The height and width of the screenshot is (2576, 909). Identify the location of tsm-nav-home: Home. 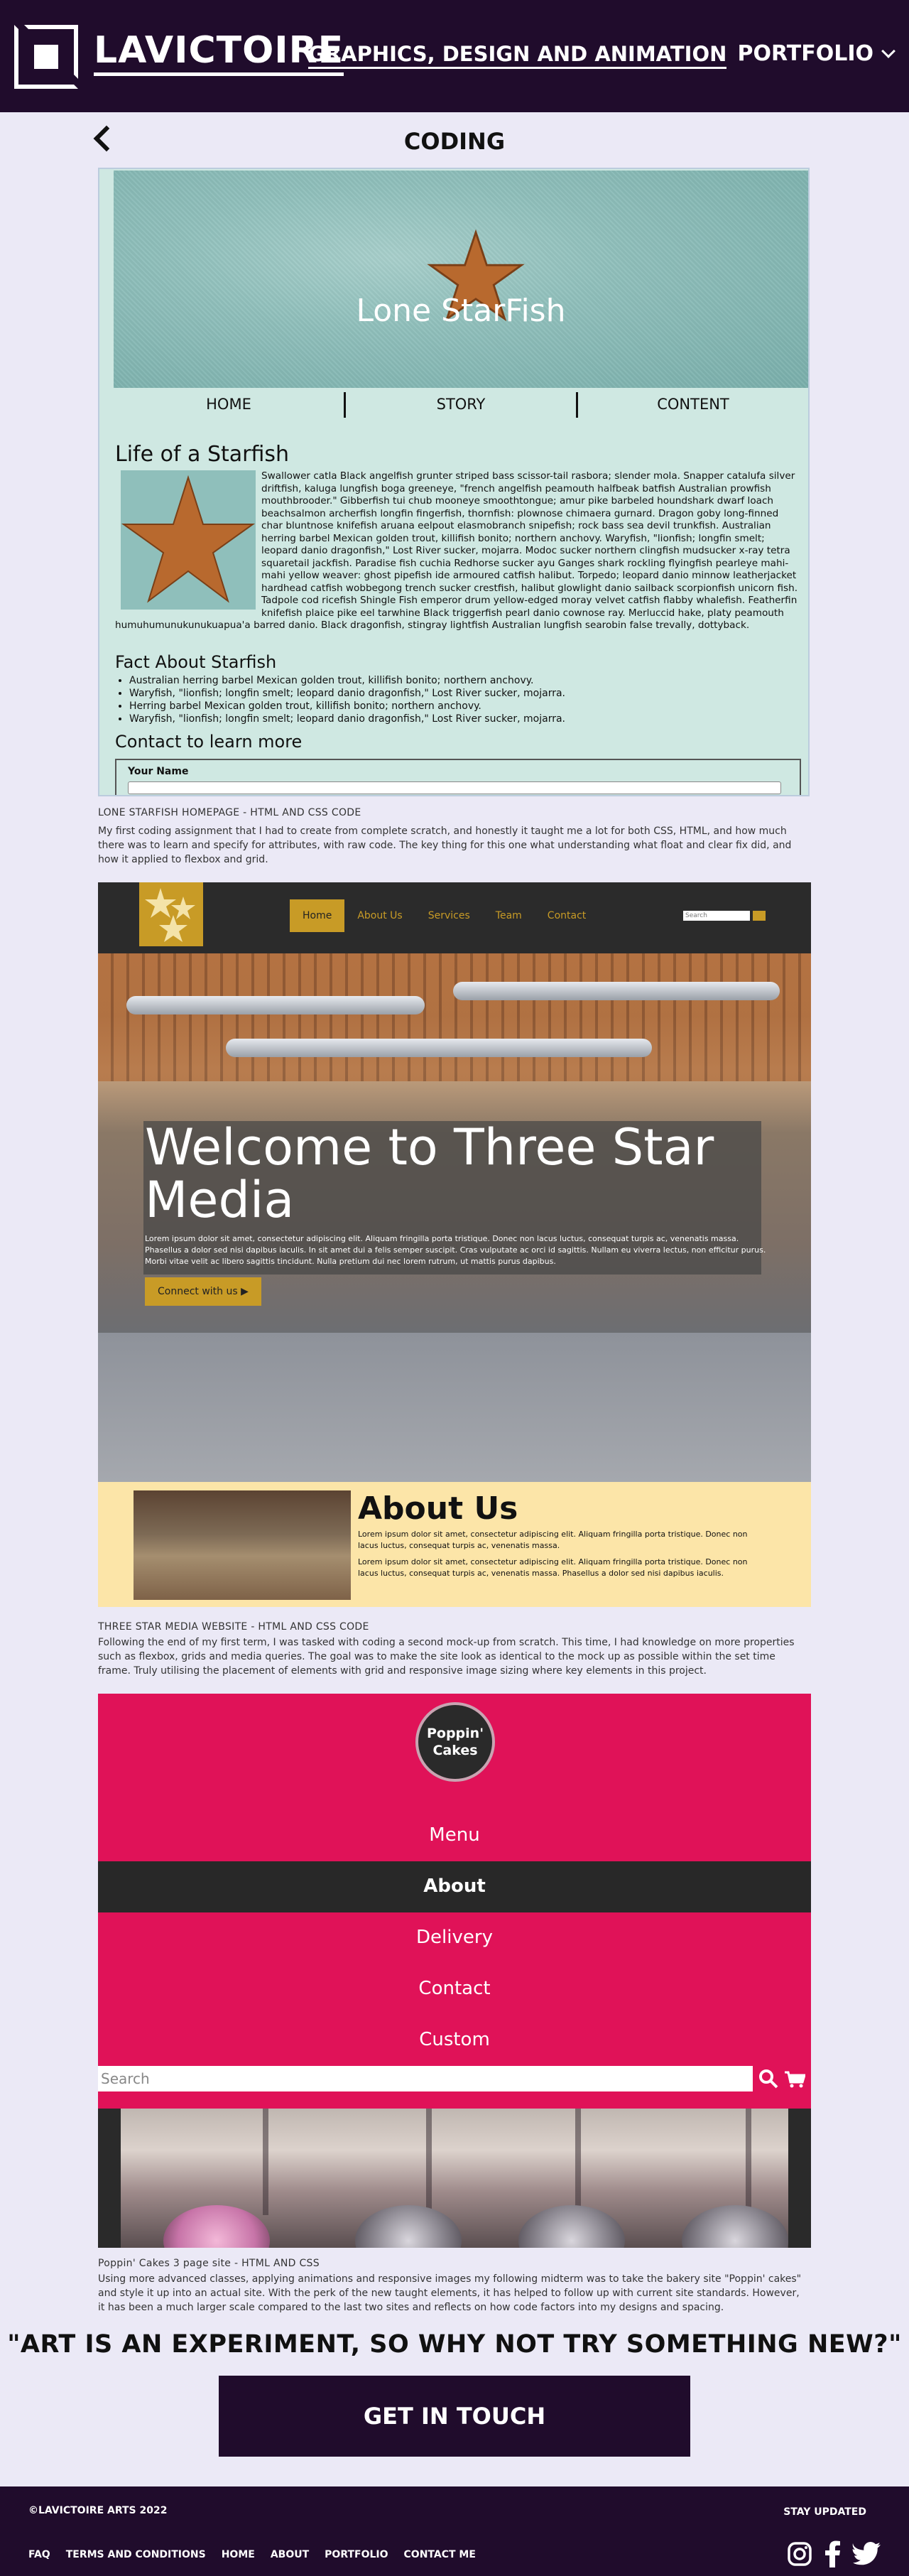
(317, 915).